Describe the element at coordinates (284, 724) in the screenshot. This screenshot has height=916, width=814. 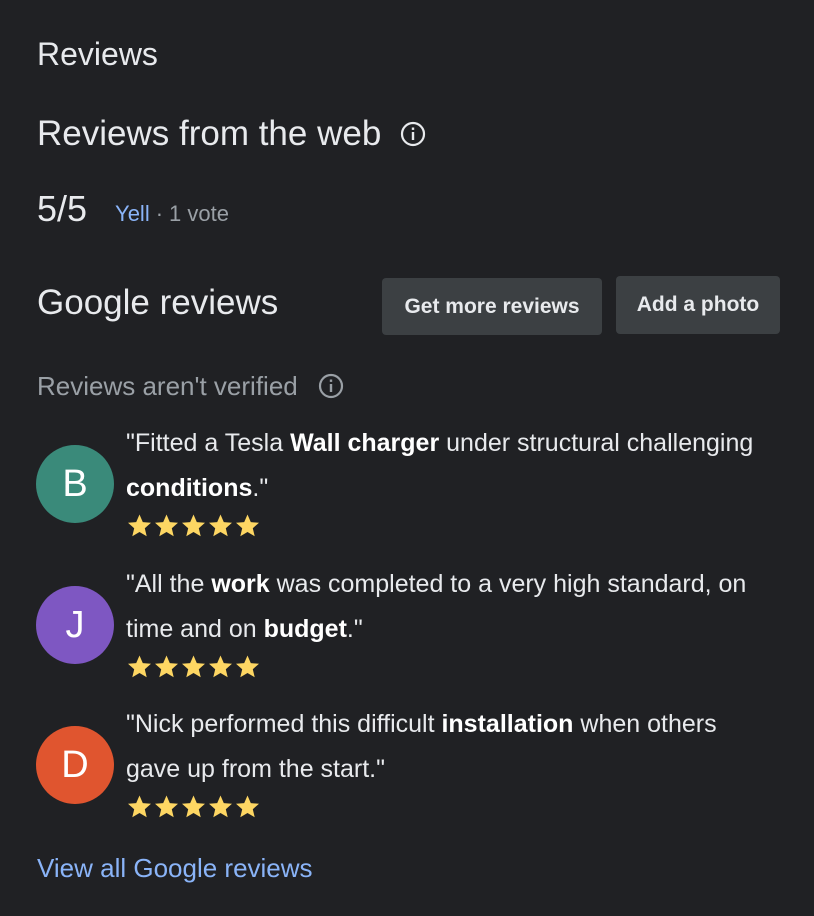
I see `review-text-segment: "Nick performed this difficult` at that location.